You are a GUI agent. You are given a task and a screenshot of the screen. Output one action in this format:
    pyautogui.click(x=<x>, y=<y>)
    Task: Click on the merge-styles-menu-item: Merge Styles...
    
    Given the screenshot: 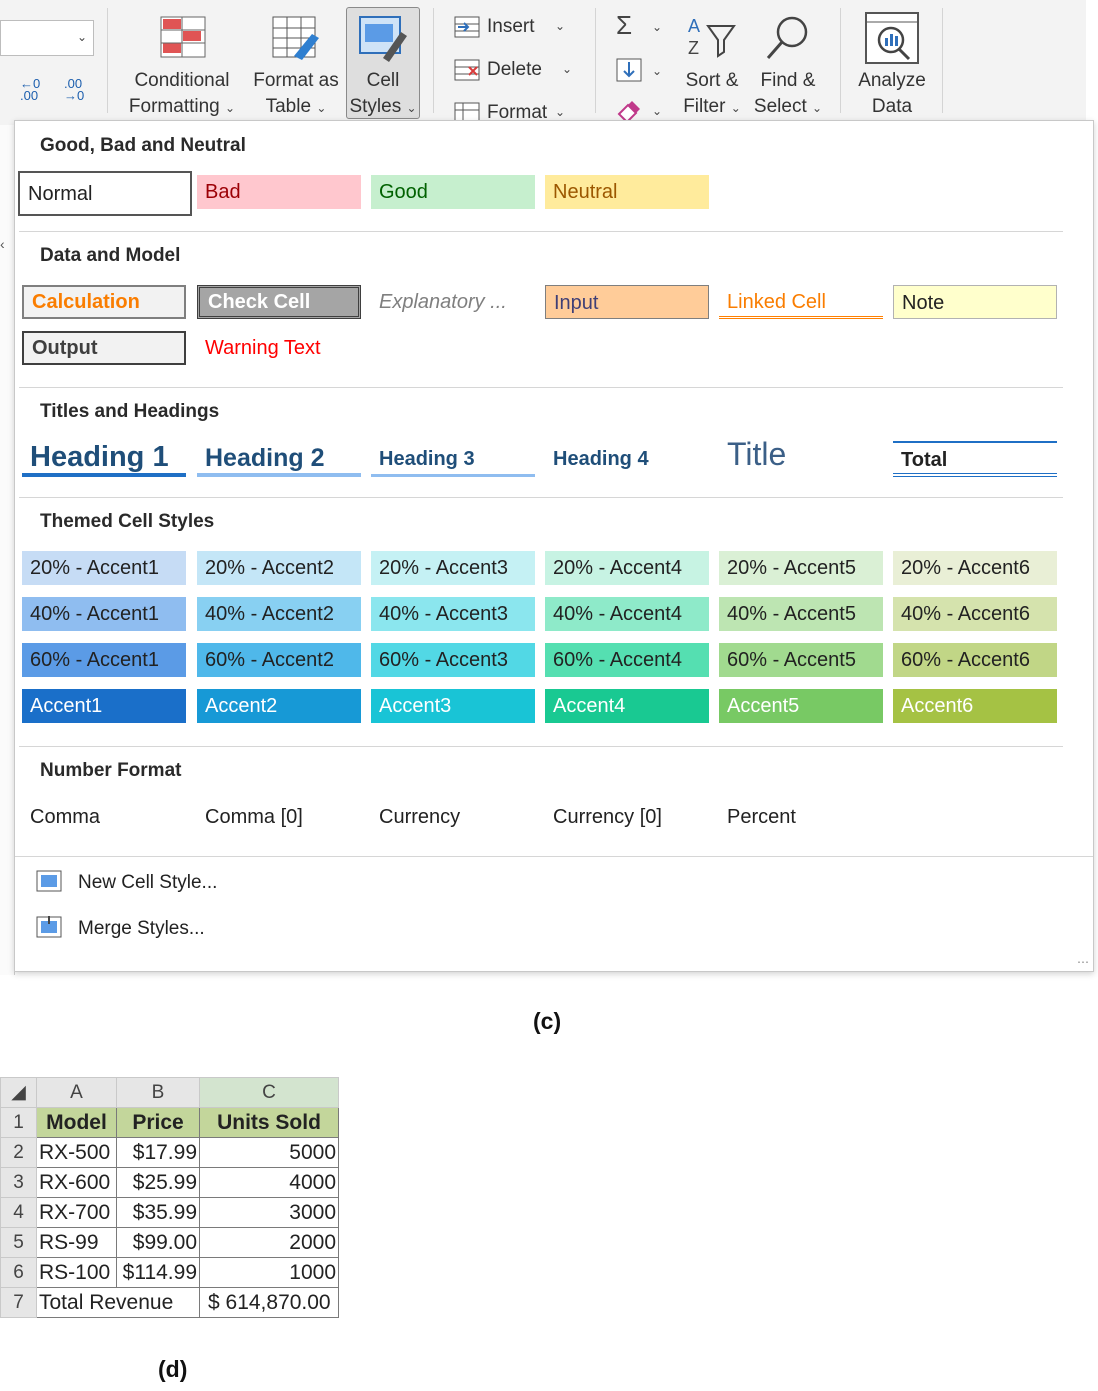 What is the action you would take?
    pyautogui.click(x=233, y=930)
    